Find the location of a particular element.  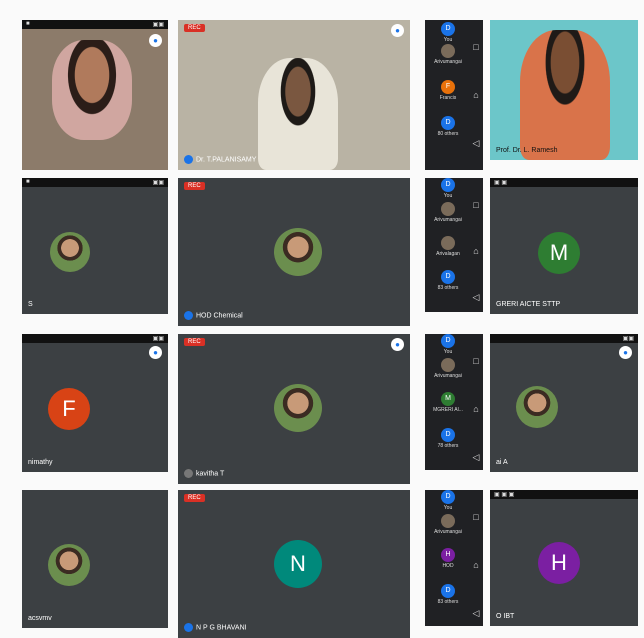

participant-tile-center: REC HOD Chemical is located at coordinates (294, 252).